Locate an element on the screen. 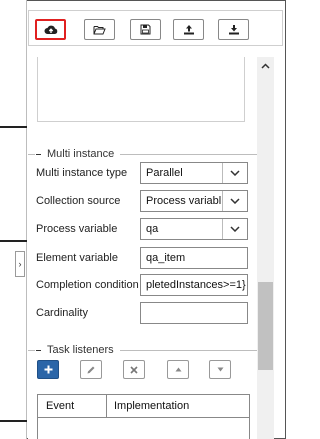 This screenshot has height=439, width=320. remove-listener-button is located at coordinates (134, 369).